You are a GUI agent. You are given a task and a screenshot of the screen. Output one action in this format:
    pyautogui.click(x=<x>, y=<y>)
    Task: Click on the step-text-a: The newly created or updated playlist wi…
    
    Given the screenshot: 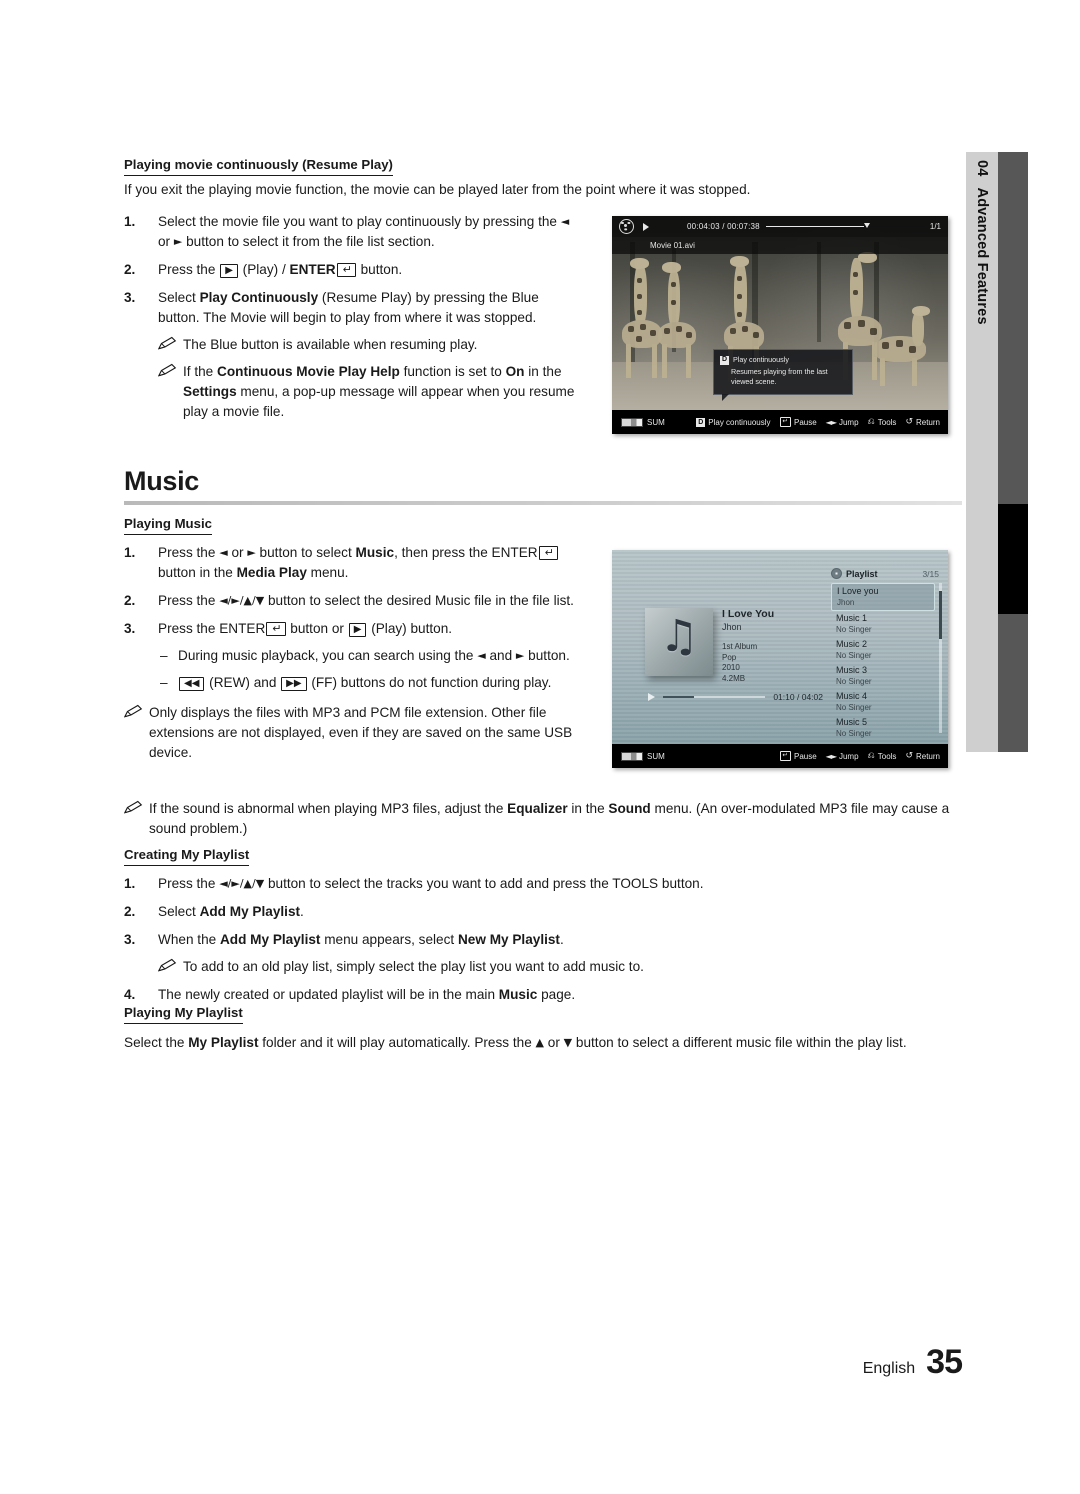 What is the action you would take?
    pyautogui.click(x=328, y=994)
    